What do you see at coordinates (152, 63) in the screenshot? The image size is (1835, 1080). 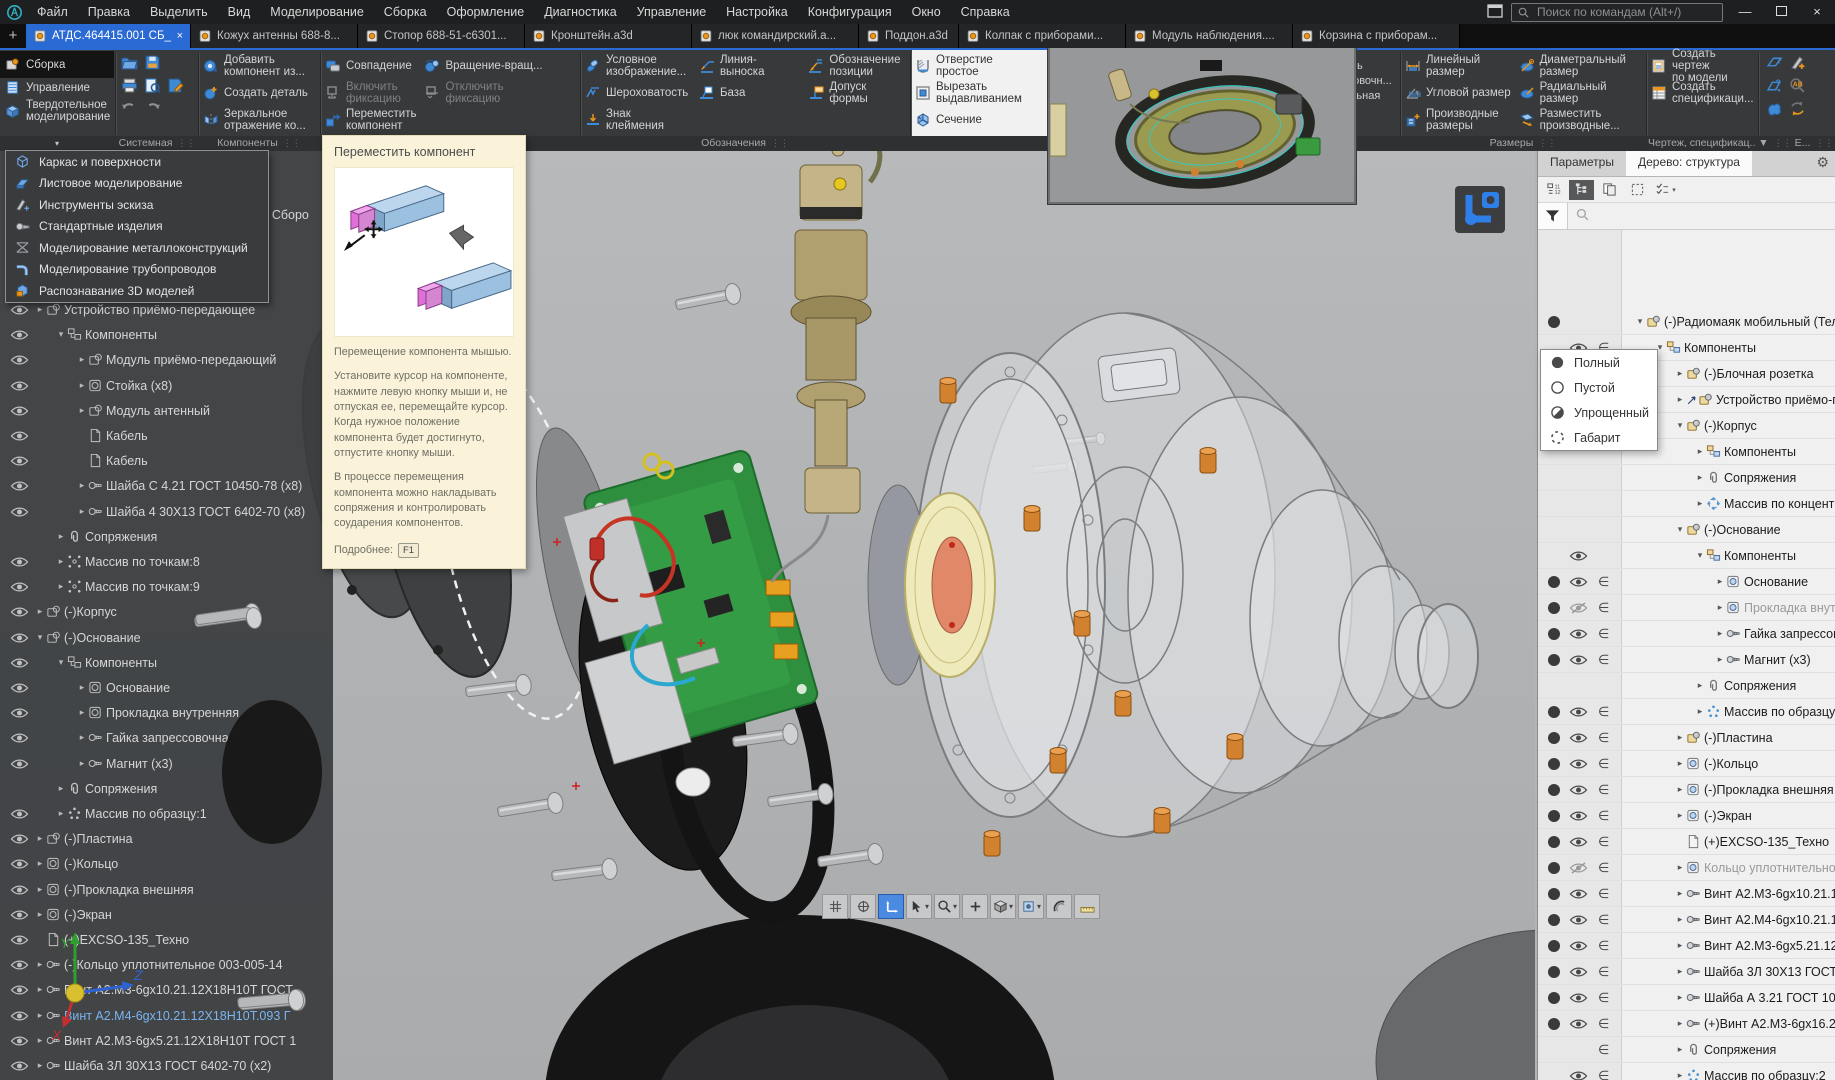 I see `save-button` at bounding box center [152, 63].